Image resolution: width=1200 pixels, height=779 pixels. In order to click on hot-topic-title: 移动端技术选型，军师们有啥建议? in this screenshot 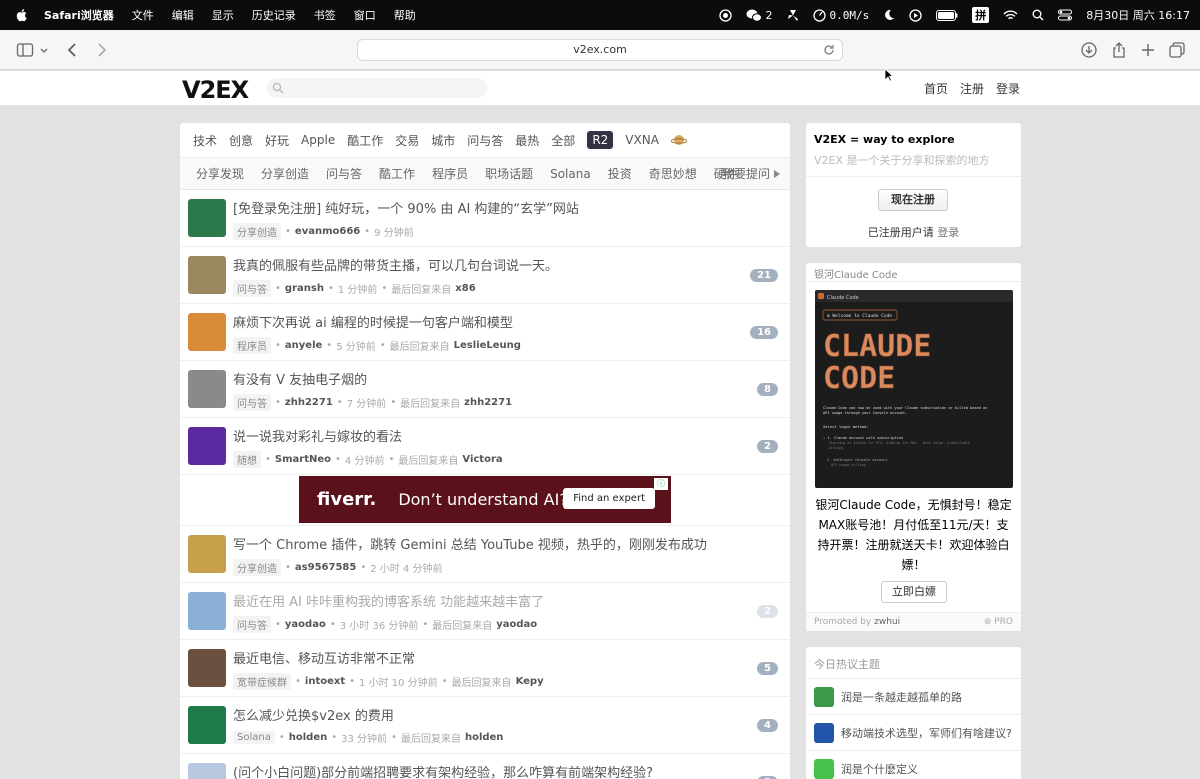, I will do `click(926, 733)`.